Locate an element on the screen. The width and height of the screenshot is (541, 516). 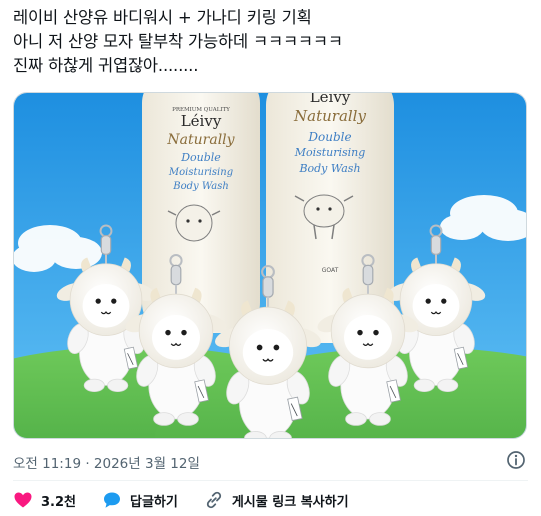
tweet-timestamp: 오전 11:19 · 2026년 3월 12일 is located at coordinates (106, 462).